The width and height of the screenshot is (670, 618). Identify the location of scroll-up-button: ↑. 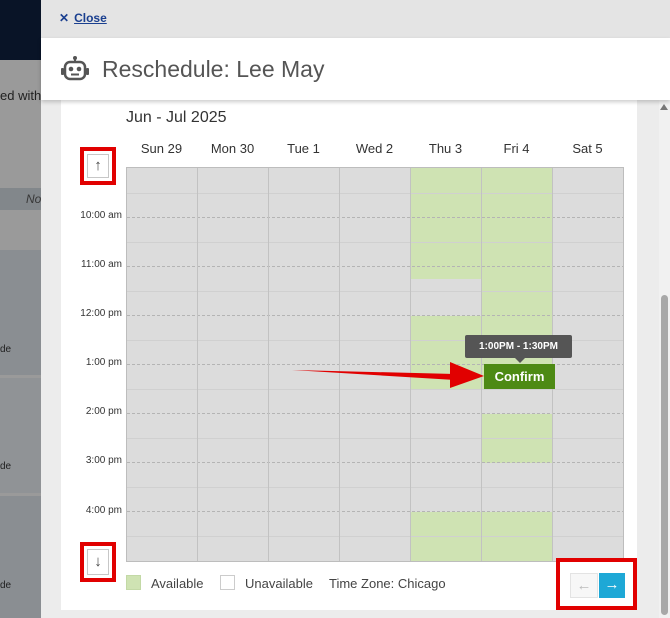
(98, 166).